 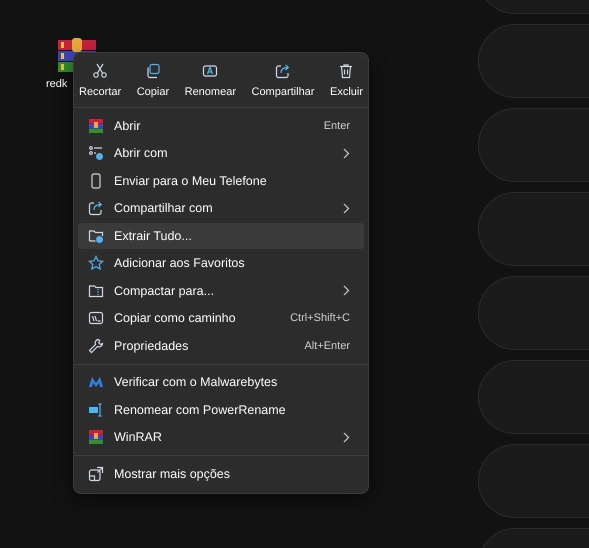 I want to click on path-icon, so click(x=96, y=318).